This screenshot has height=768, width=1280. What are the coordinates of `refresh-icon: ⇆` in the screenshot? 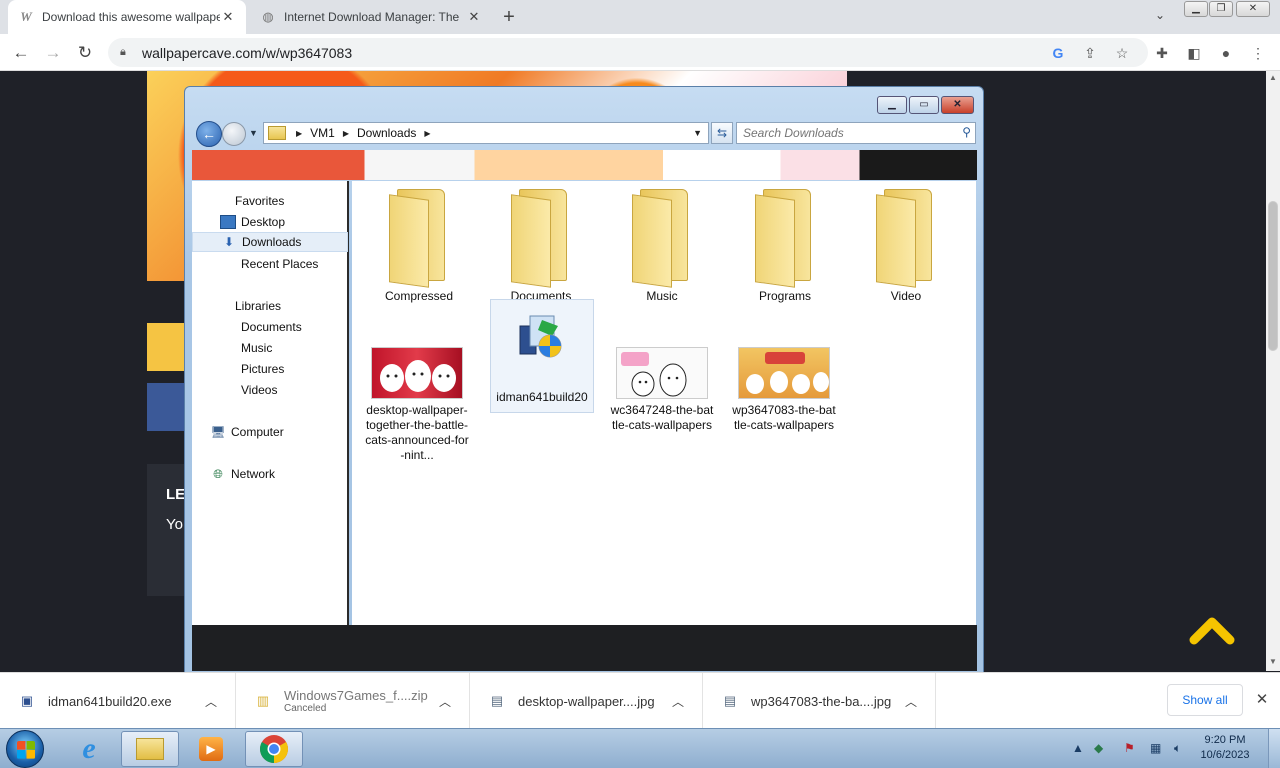 It's located at (722, 133).